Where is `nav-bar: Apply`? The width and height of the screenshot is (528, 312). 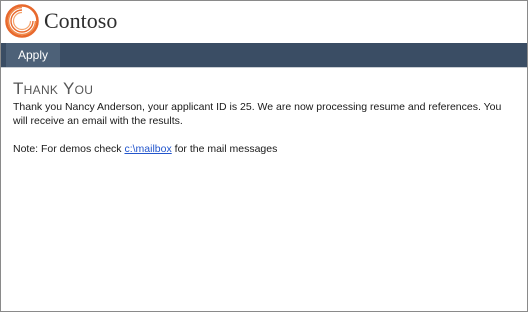
nav-bar: Apply is located at coordinates (264, 55).